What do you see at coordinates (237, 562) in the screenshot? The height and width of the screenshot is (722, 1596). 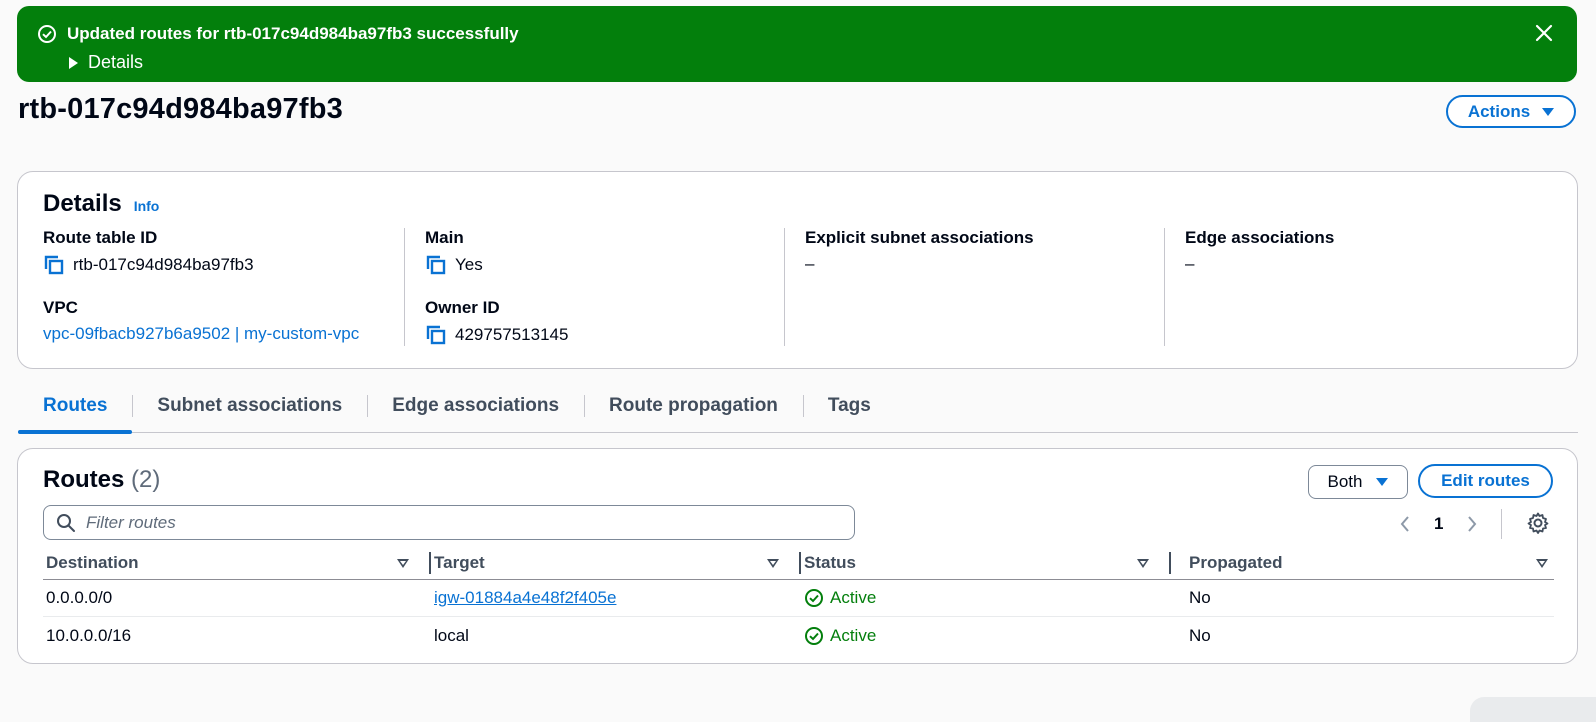 I see `column-header-destination: Destination` at bounding box center [237, 562].